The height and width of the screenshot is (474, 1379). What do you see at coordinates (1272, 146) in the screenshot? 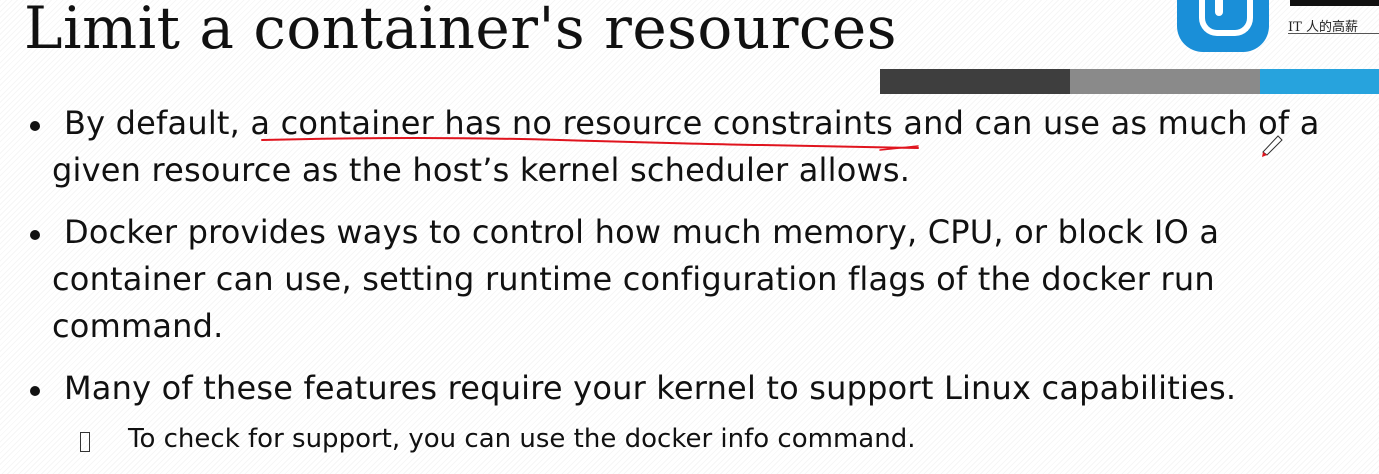
I see `pen-cursor-icon` at bounding box center [1272, 146].